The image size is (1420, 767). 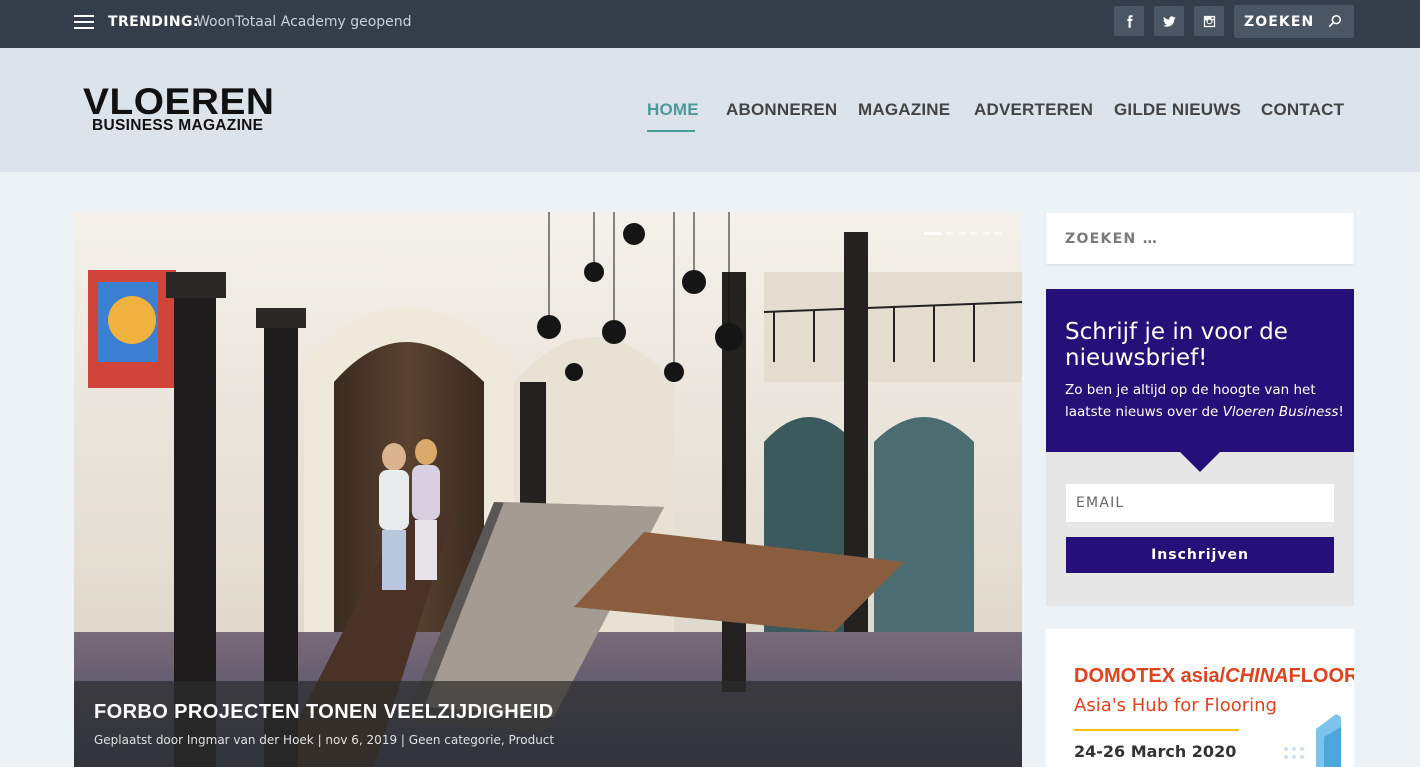 What do you see at coordinates (671, 131) in the screenshot?
I see `nav-active-indicator` at bounding box center [671, 131].